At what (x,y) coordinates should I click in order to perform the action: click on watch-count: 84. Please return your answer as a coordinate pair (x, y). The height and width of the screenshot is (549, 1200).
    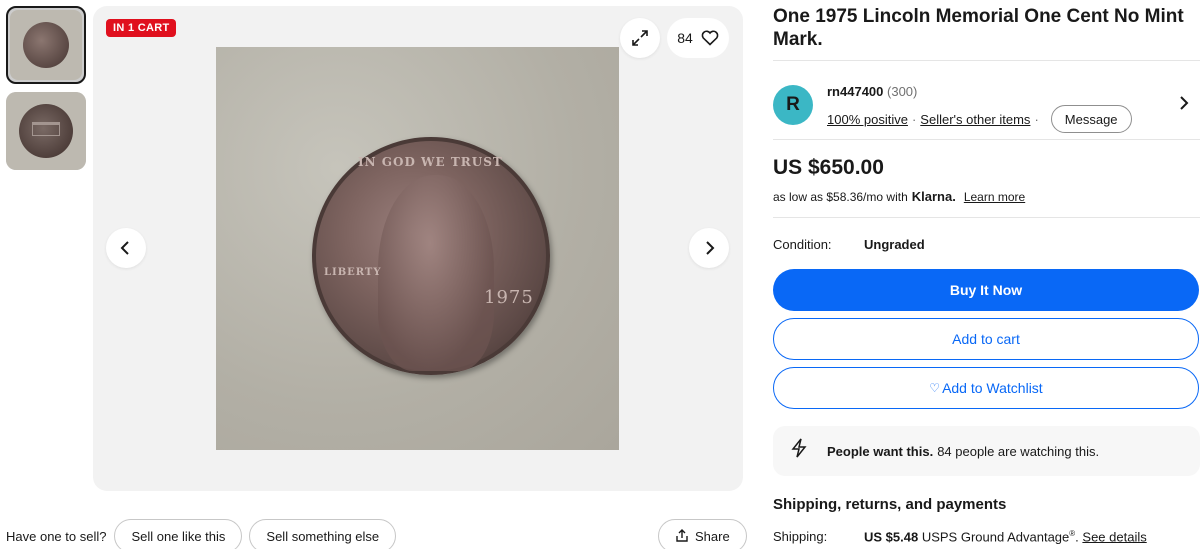
    Looking at the image, I should click on (685, 38).